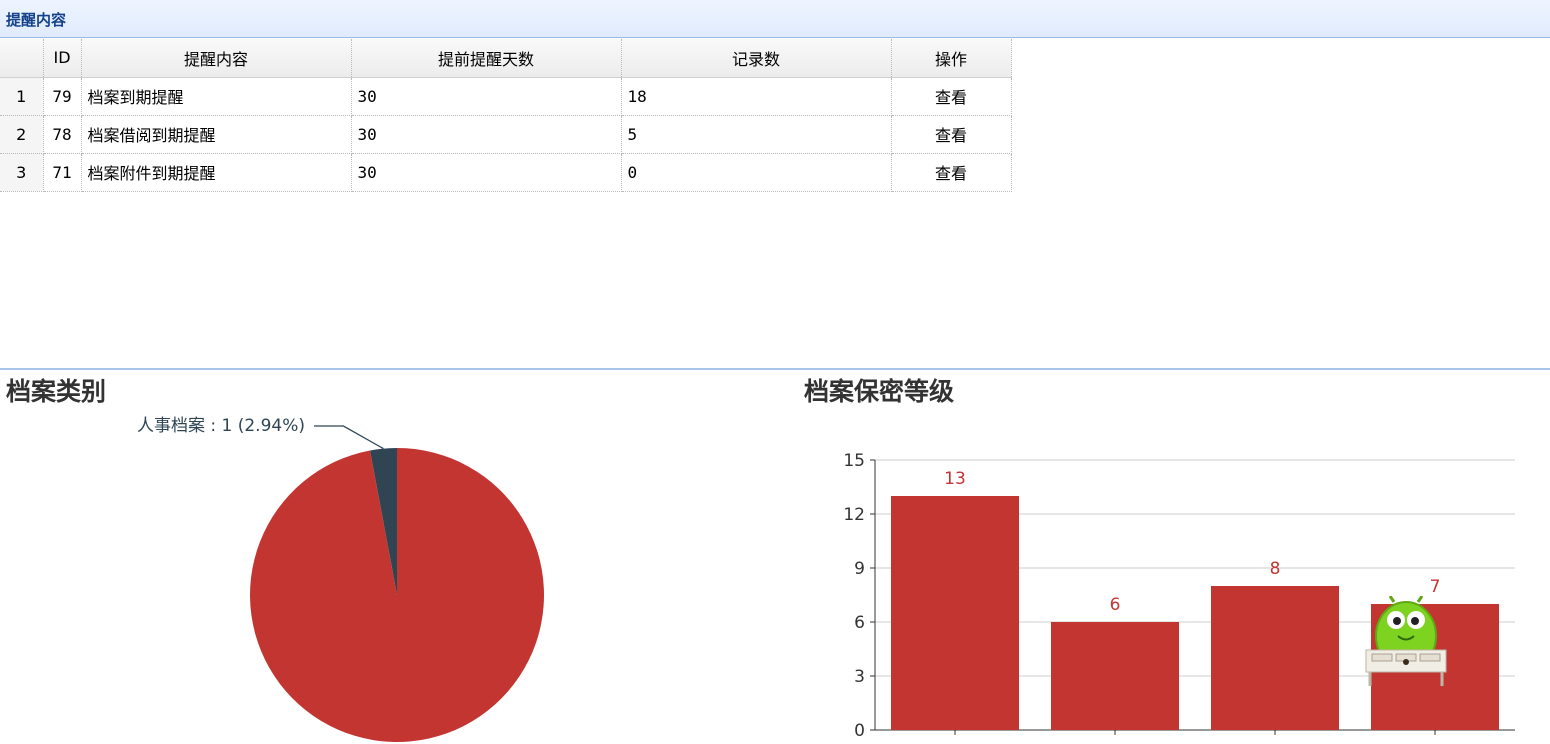 Image resolution: width=1550 pixels, height=744 pixels. Describe the element at coordinates (349, 437) in the screenshot. I see `pie-label-leader-line` at that location.